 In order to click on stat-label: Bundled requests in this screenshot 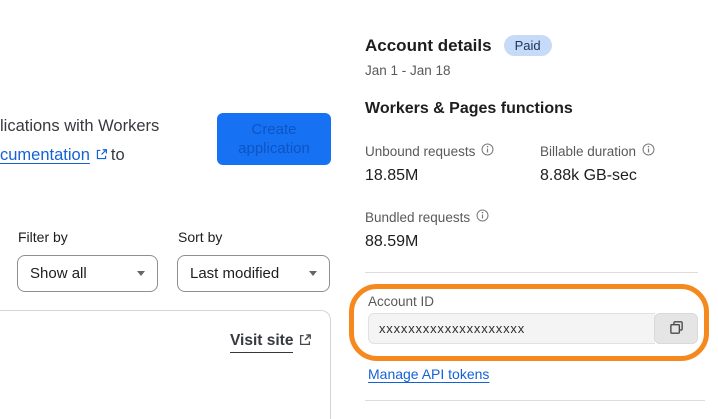, I will do `click(452, 217)`.